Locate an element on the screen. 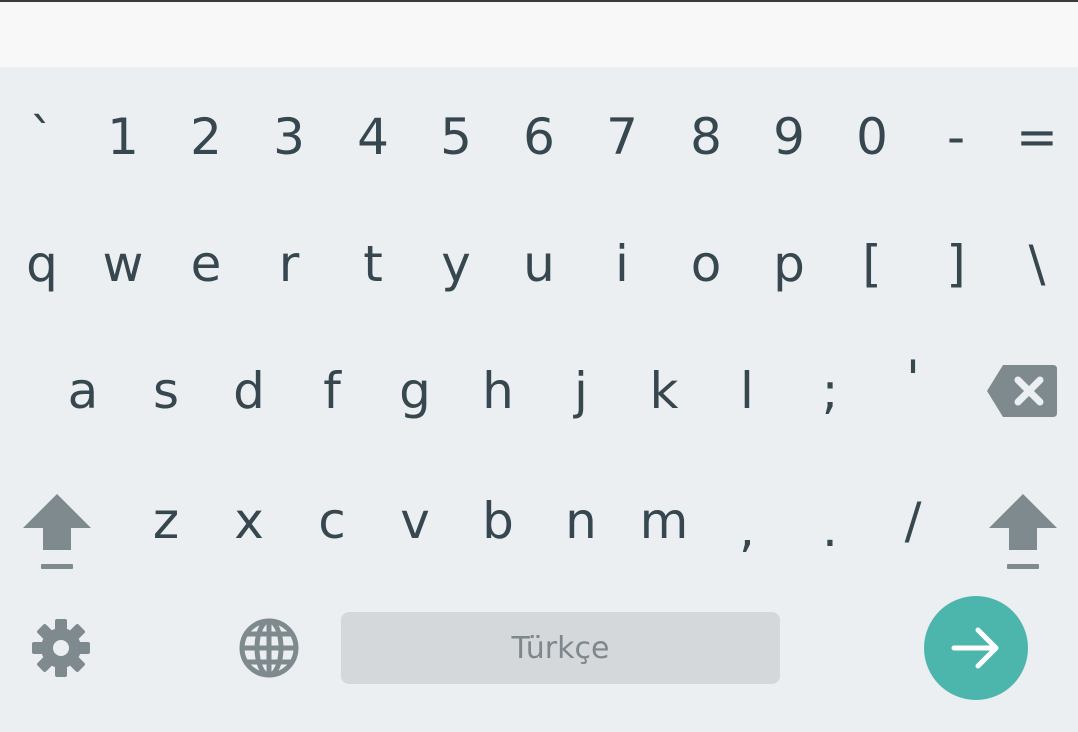 This screenshot has height=732, width=1078. key-d: d is located at coordinates (249, 391).